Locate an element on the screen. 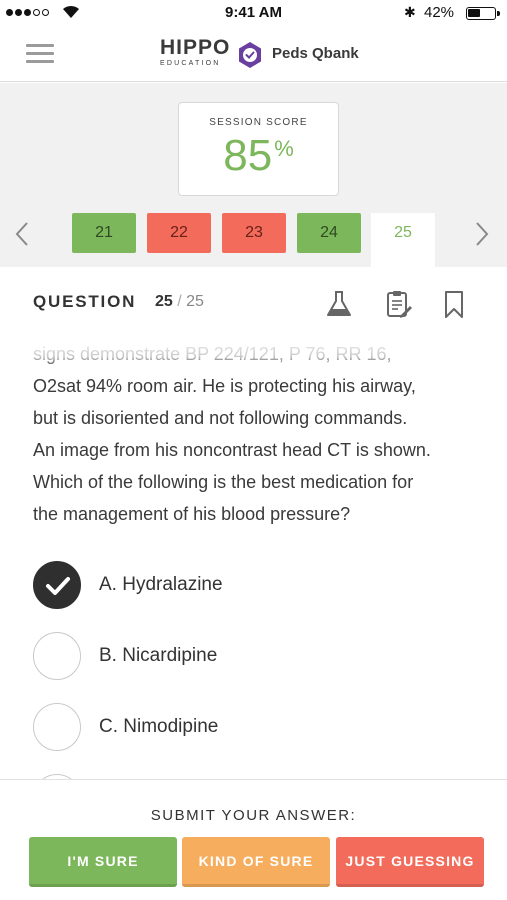 Image resolution: width=507 pixels, height=900 pixels. answer-option-label: C. Nimodipine is located at coordinates (159, 726).